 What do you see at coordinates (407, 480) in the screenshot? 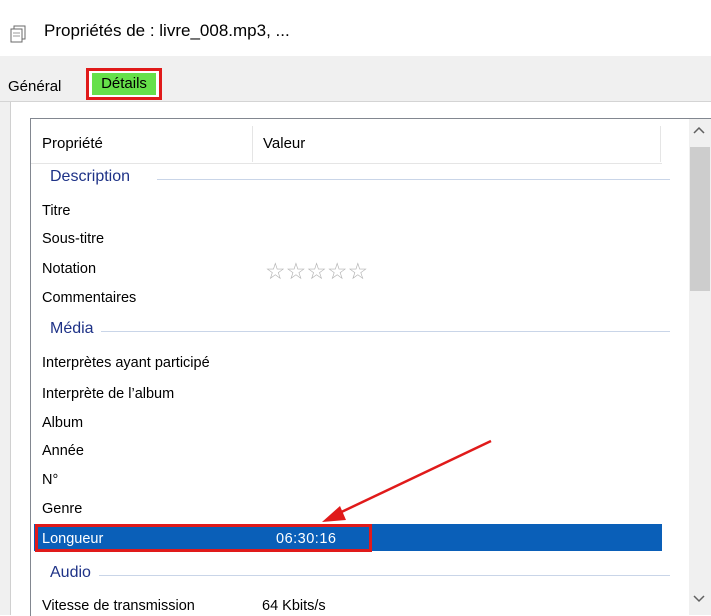
I see `red-arrow-annotation` at bounding box center [407, 480].